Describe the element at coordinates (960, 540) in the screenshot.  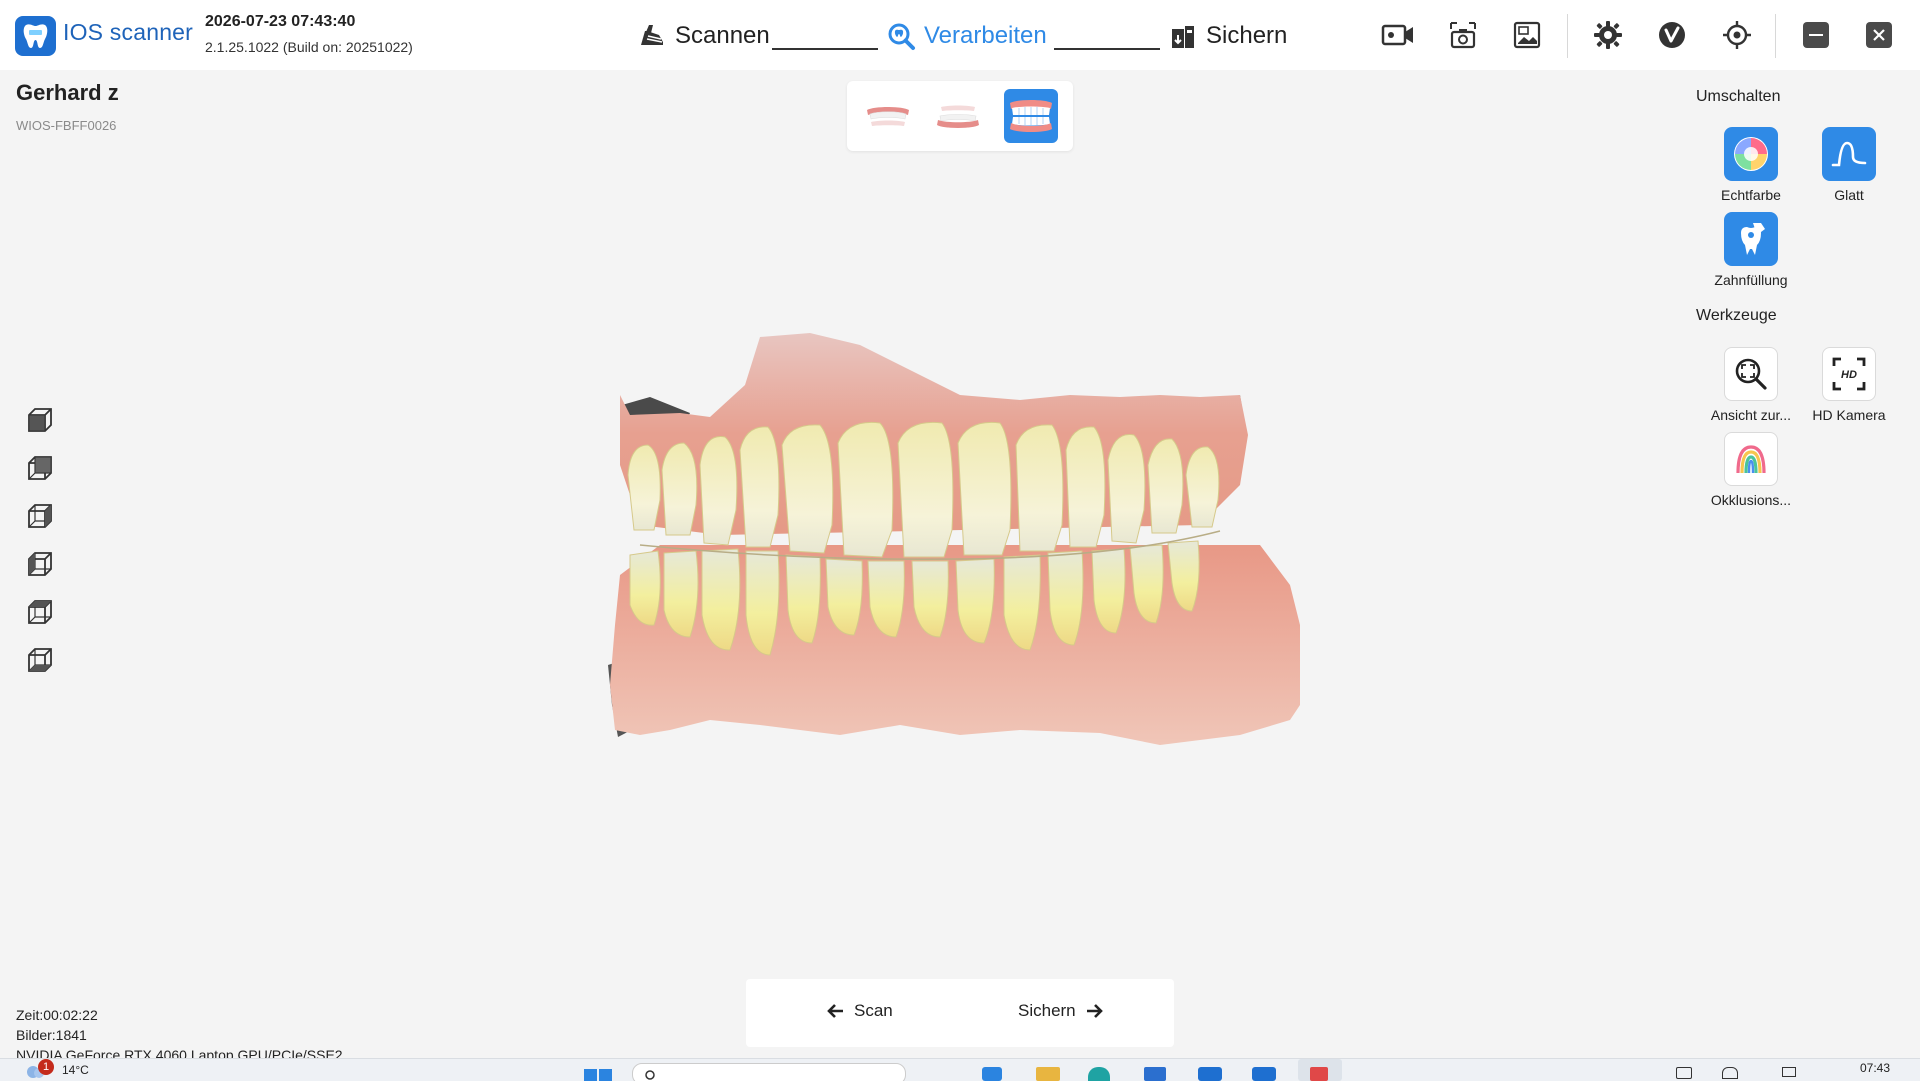
I see `dental-3d-model` at that location.